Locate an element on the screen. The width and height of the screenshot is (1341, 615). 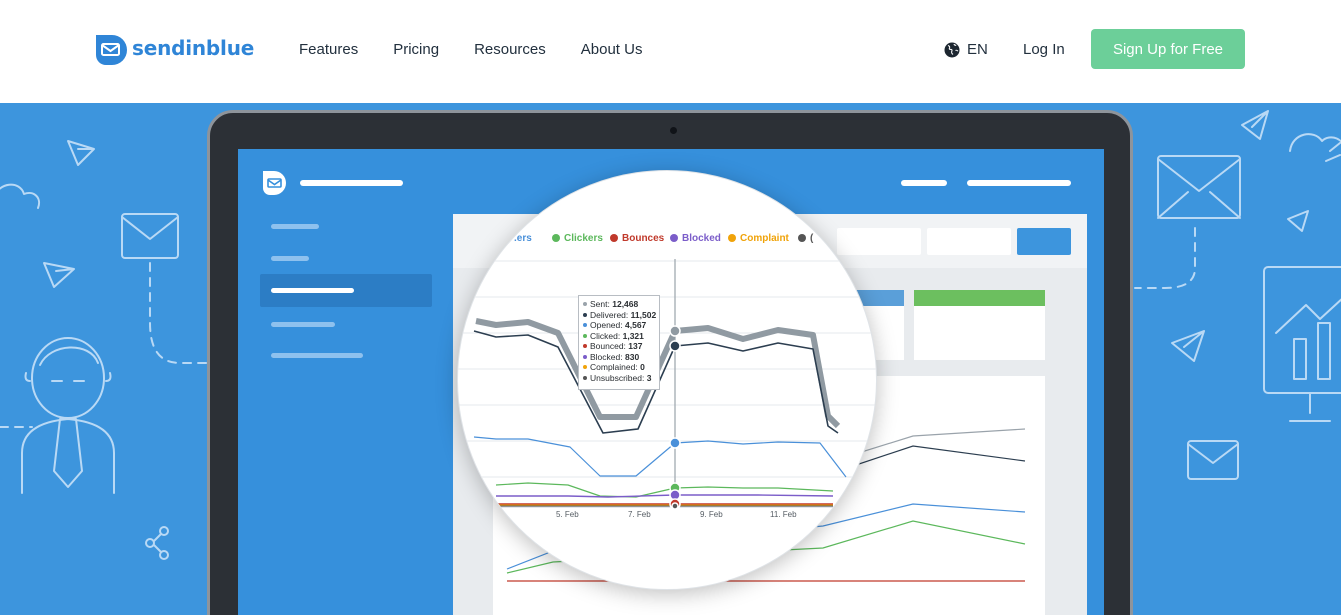
nav-about-us: About Us is located at coordinates (612, 49).